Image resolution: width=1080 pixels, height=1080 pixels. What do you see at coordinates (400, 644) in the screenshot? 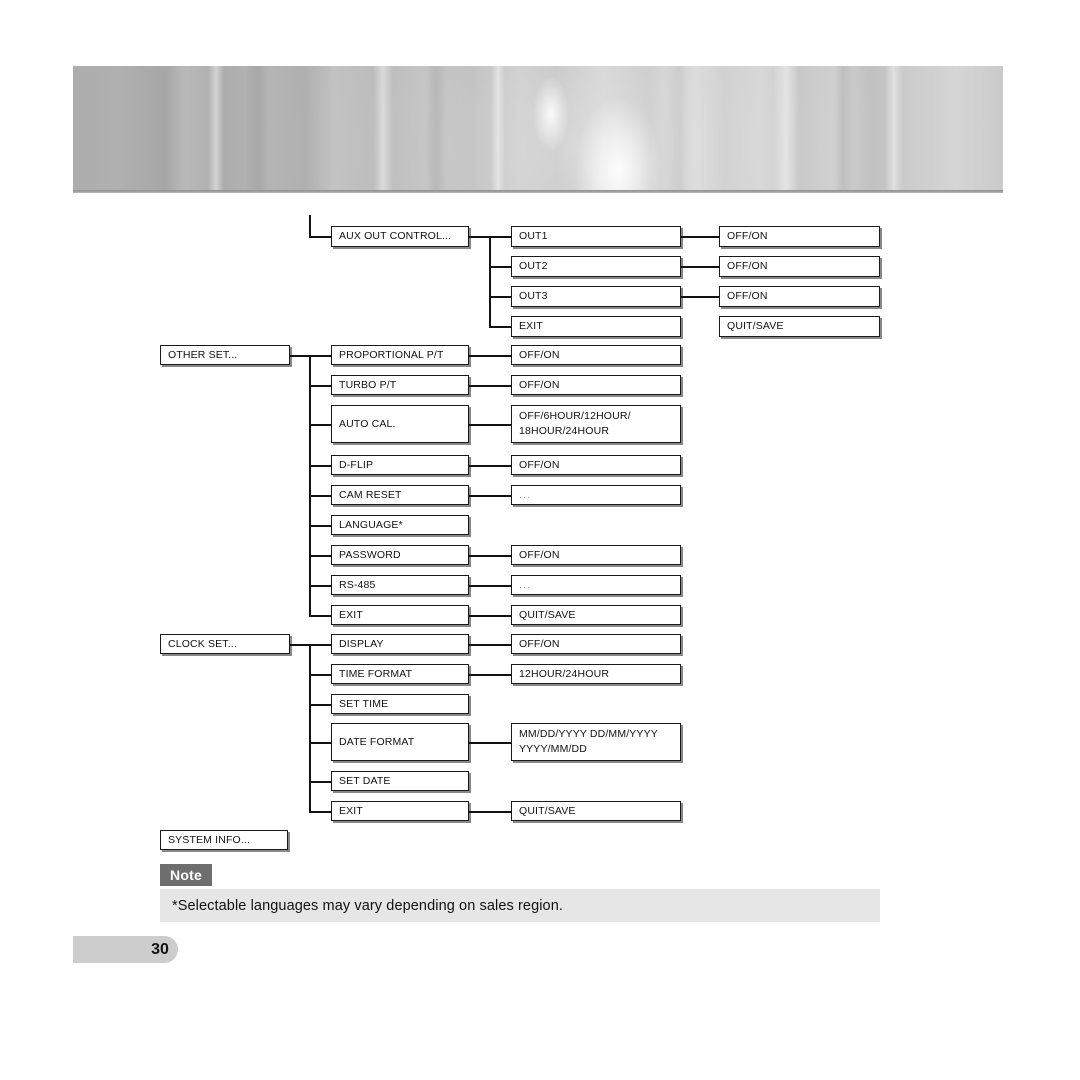
I see `node-display: DISPLAY` at bounding box center [400, 644].